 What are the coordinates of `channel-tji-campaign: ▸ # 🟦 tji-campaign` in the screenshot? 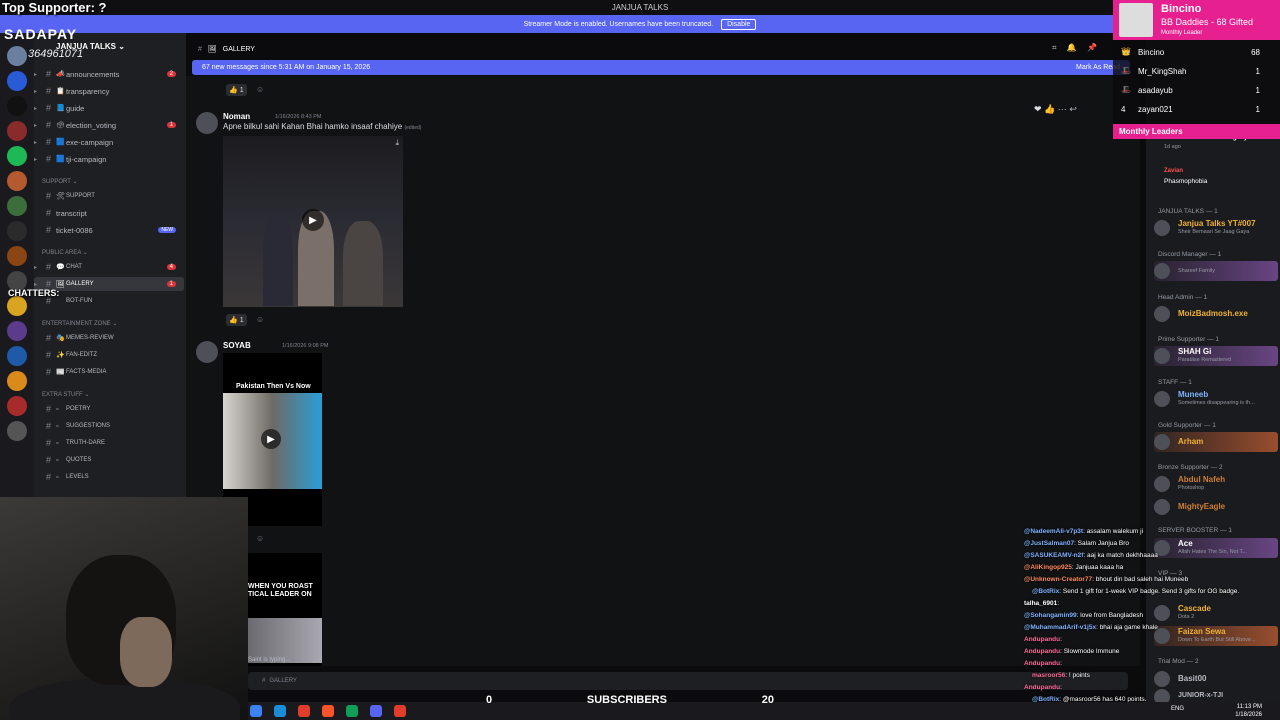 It's located at (109, 159).